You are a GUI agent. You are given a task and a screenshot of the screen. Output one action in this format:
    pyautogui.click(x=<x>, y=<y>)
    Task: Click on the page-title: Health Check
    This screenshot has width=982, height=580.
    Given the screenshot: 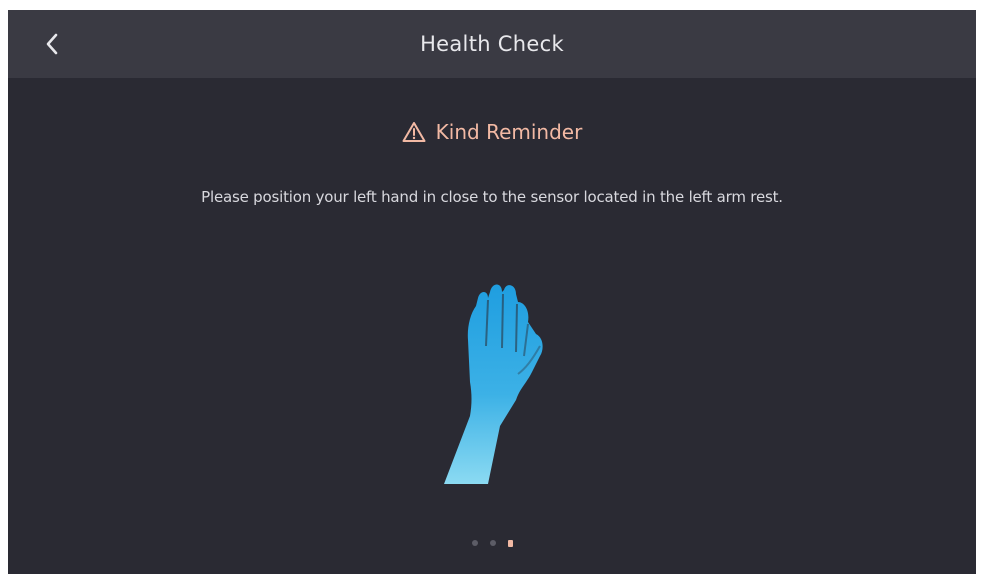 What is the action you would take?
    pyautogui.click(x=492, y=44)
    